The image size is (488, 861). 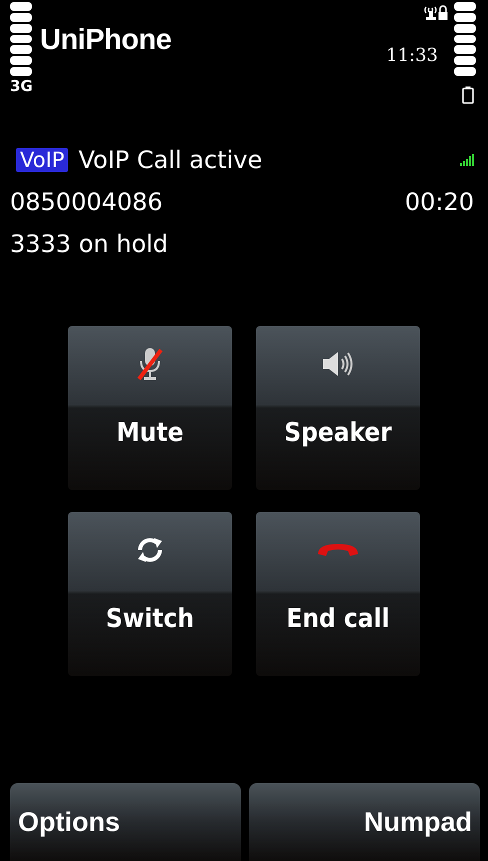 What do you see at coordinates (412, 55) in the screenshot?
I see `clock-time: 11:33` at bounding box center [412, 55].